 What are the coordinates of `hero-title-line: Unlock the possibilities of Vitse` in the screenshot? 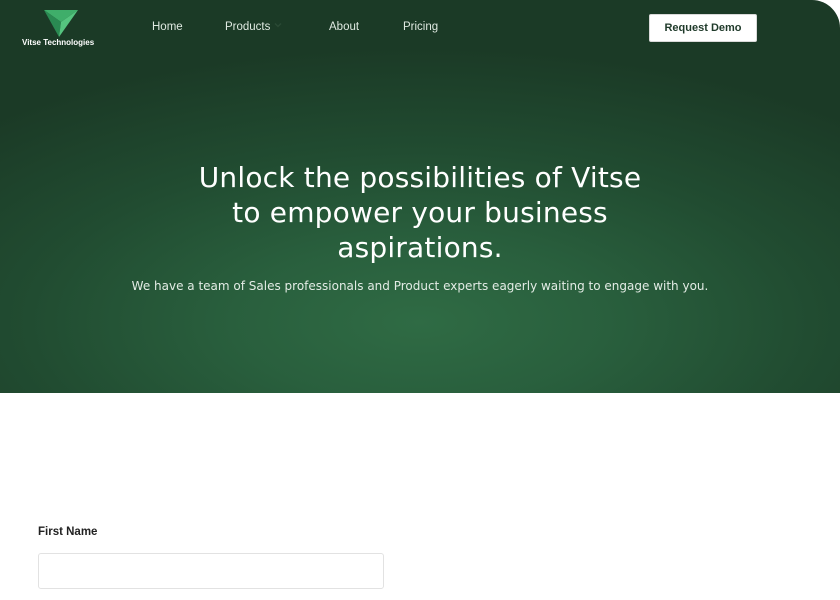 It's located at (420, 177).